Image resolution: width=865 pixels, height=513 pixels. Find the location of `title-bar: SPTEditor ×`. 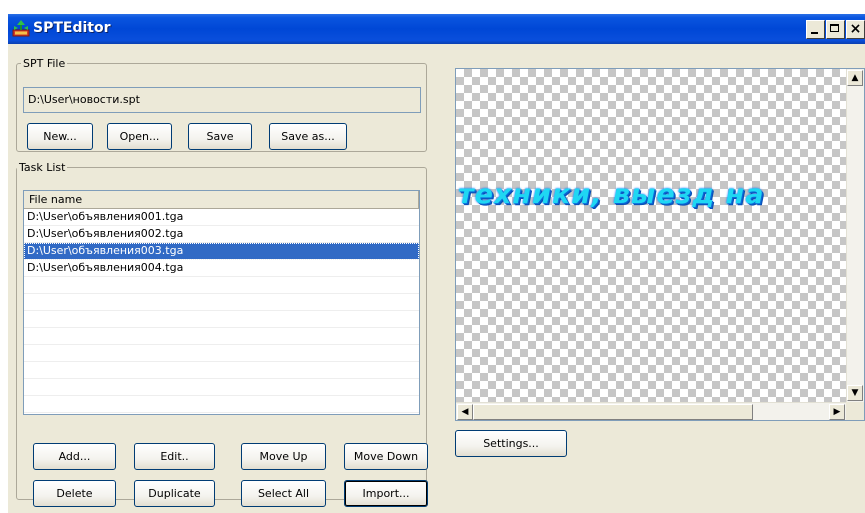

title-bar: SPTEditor × is located at coordinates (436, 29).